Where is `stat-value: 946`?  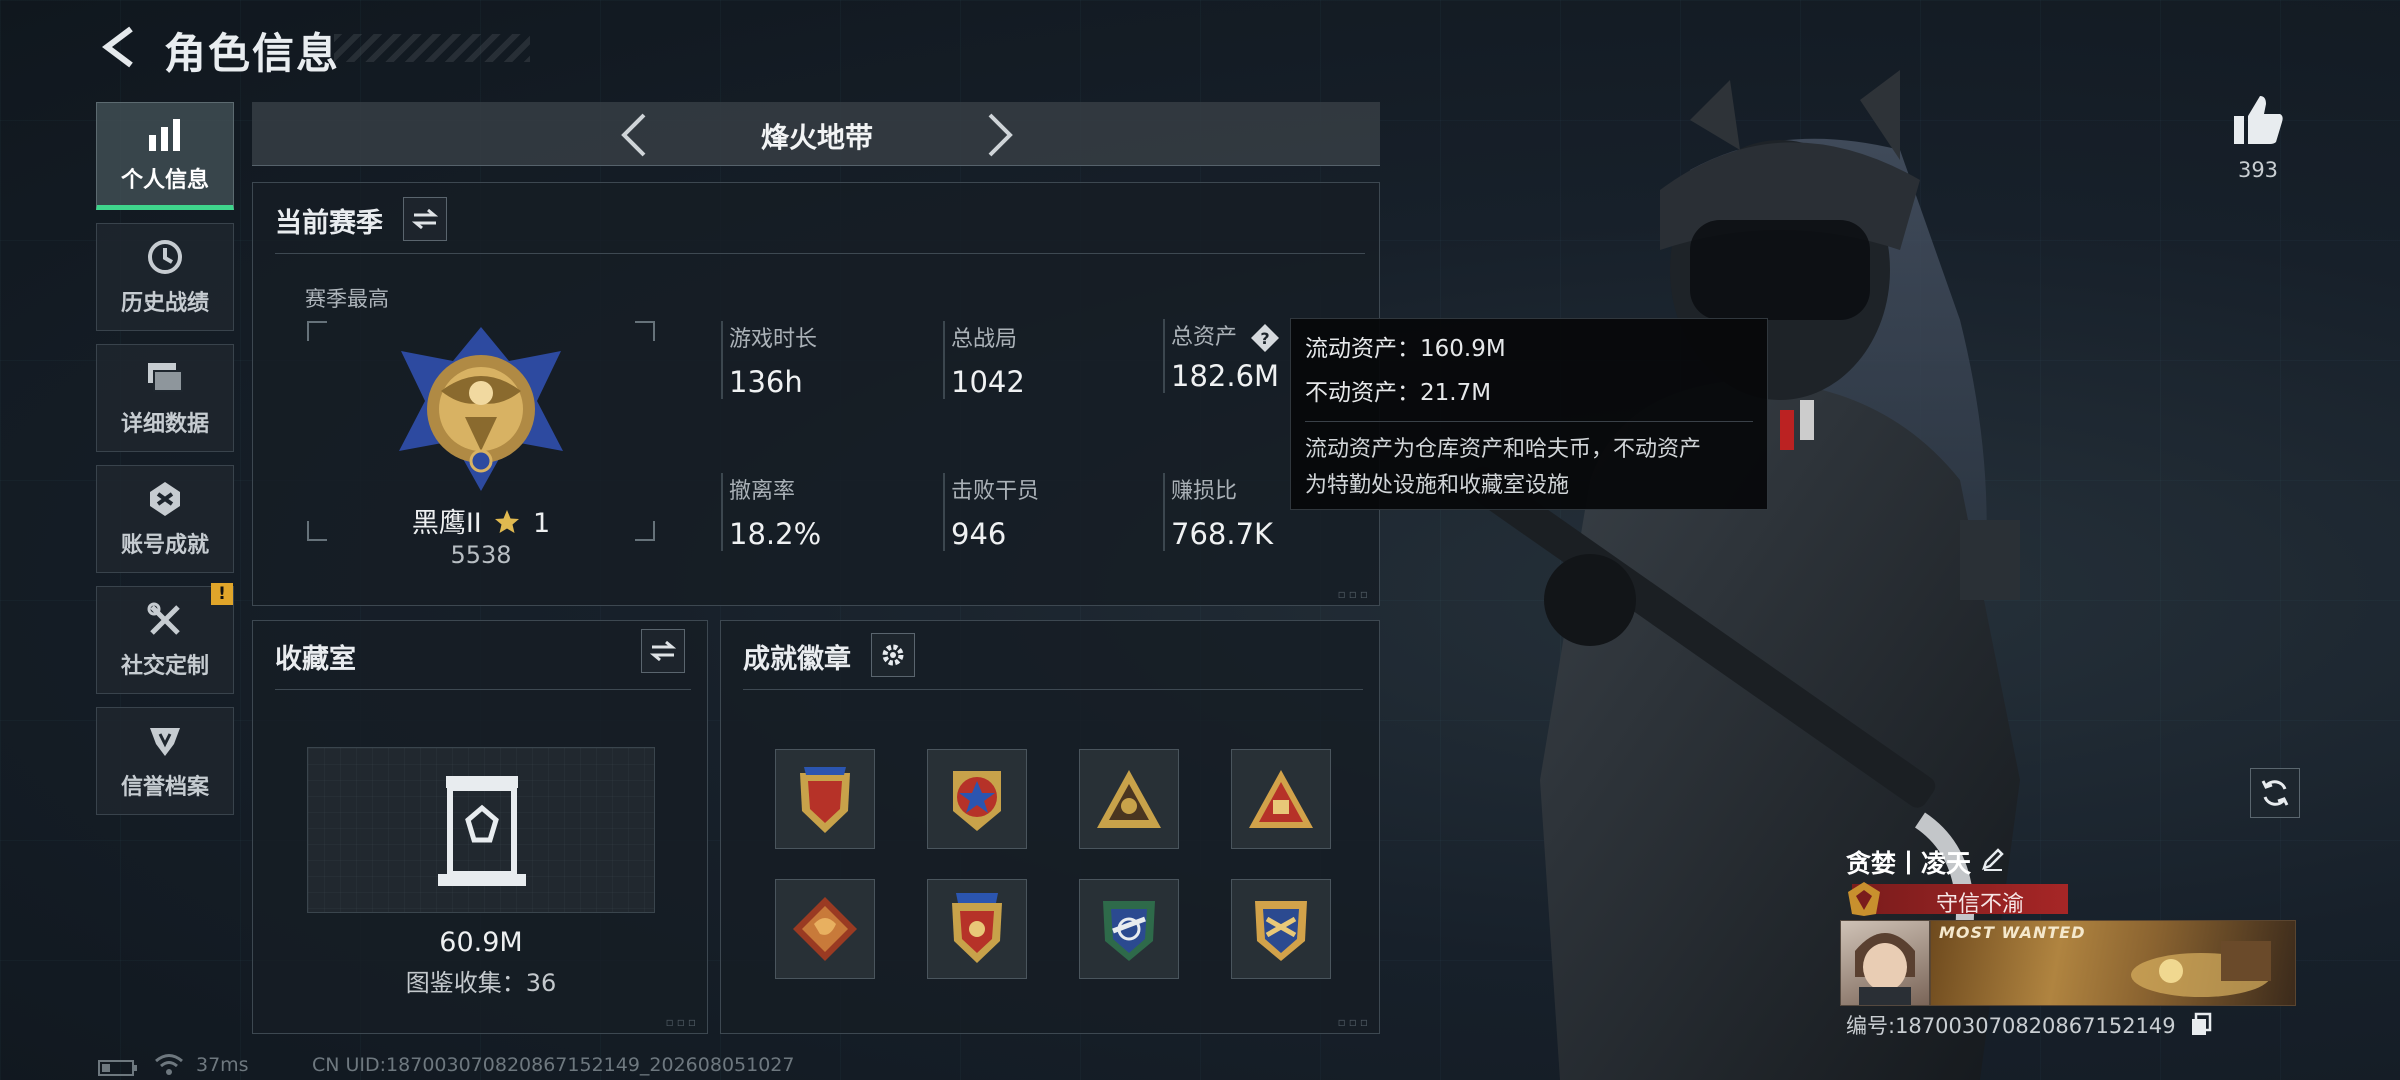
stat-value: 946 is located at coordinates (979, 534).